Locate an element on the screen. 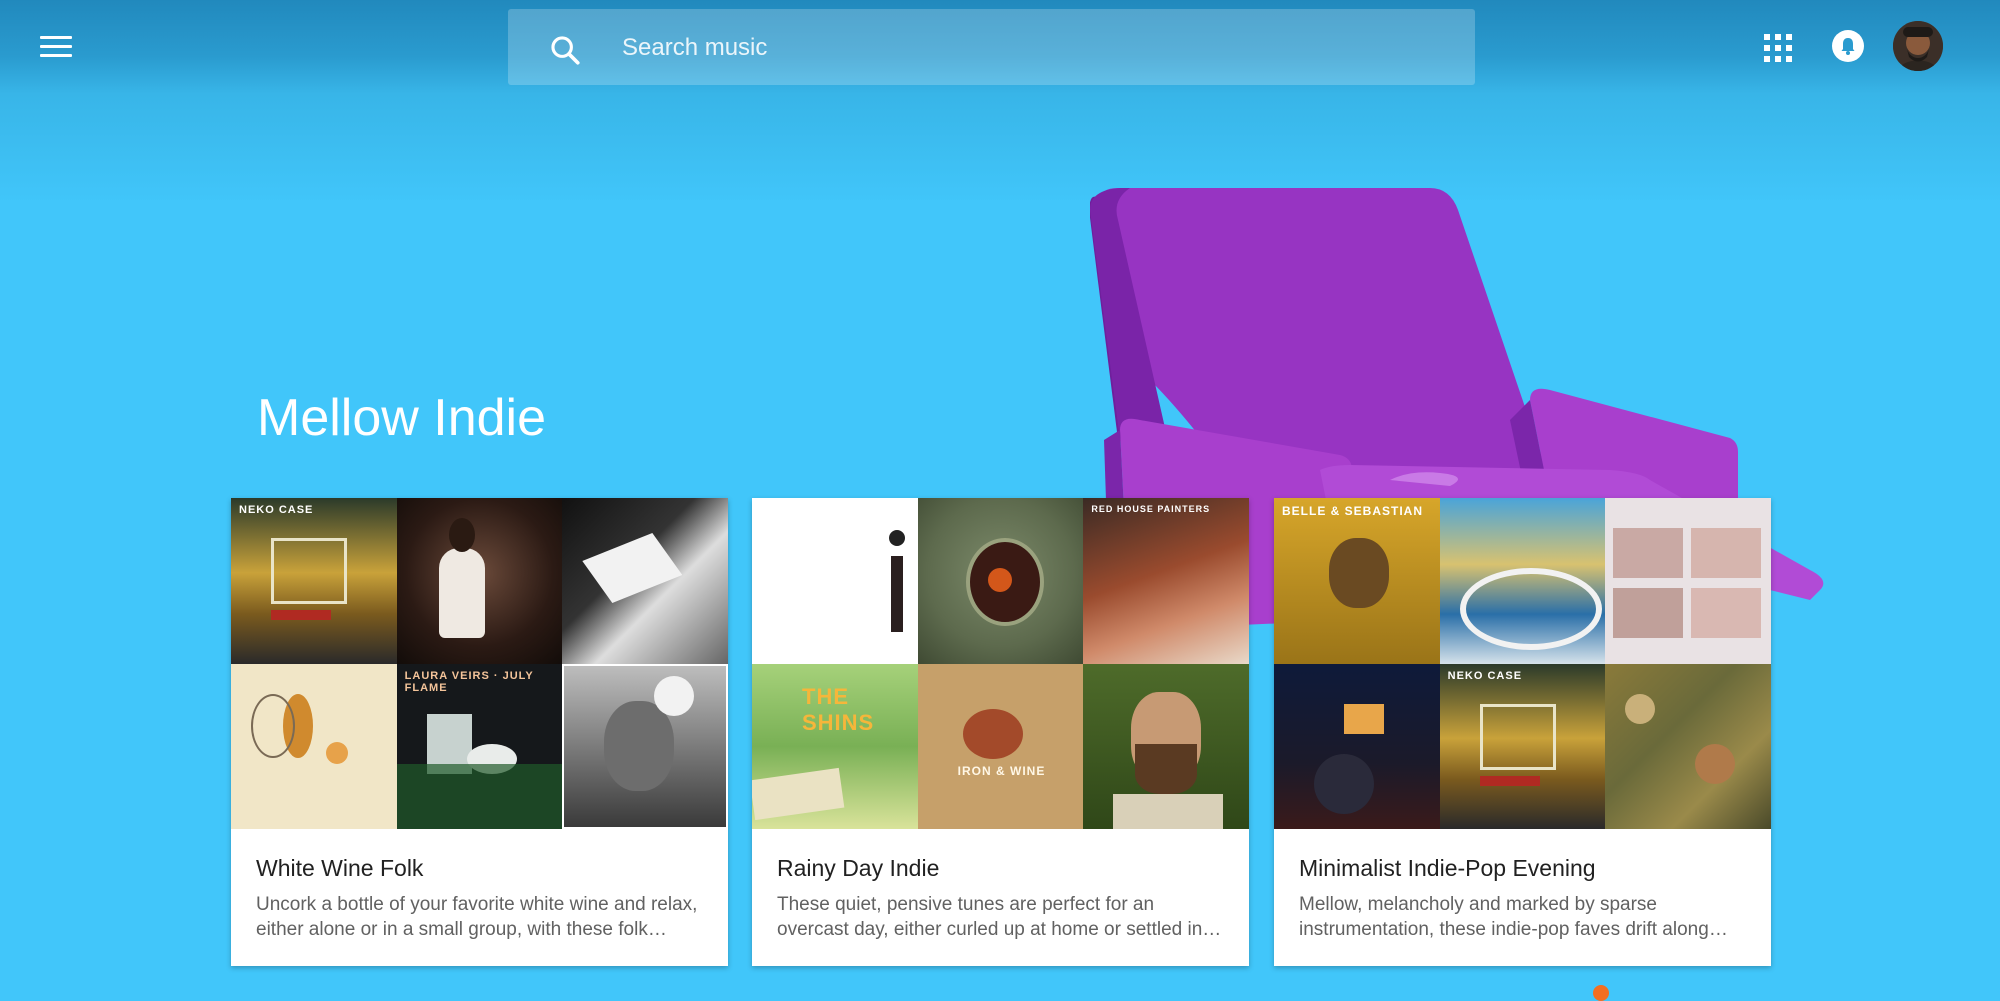 Image resolution: width=2000 pixels, height=1001 pixels. album-label: IRON & WINE is located at coordinates (1001, 770).